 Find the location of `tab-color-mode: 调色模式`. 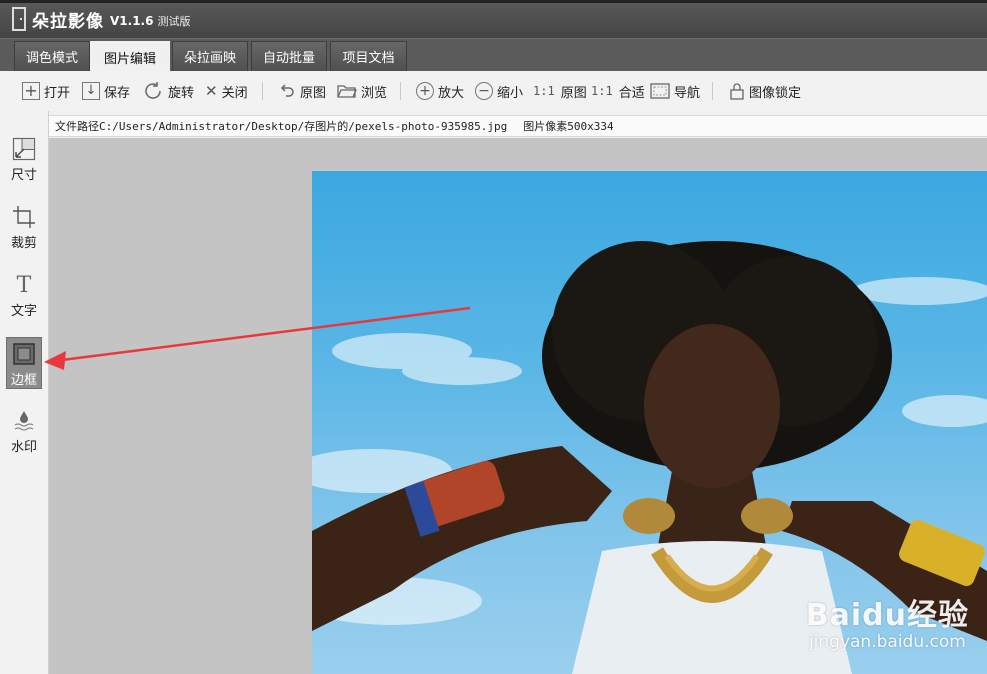

tab-color-mode: 调色模式 is located at coordinates (52, 56).